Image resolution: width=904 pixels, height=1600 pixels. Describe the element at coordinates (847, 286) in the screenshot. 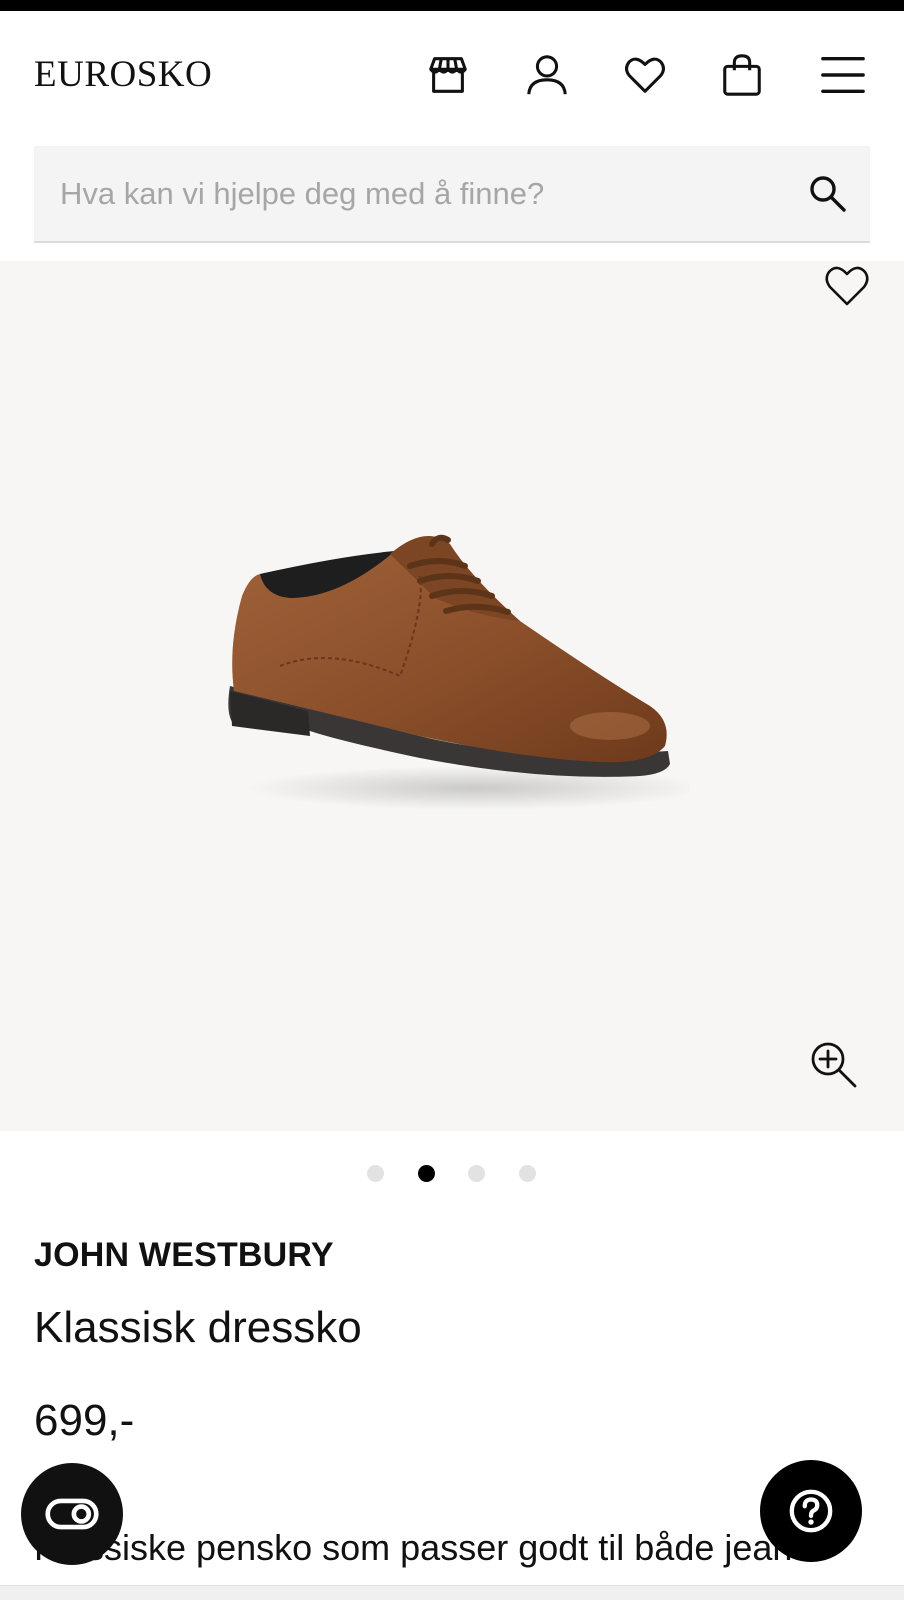

I see `add-to-wishlist-icon` at that location.